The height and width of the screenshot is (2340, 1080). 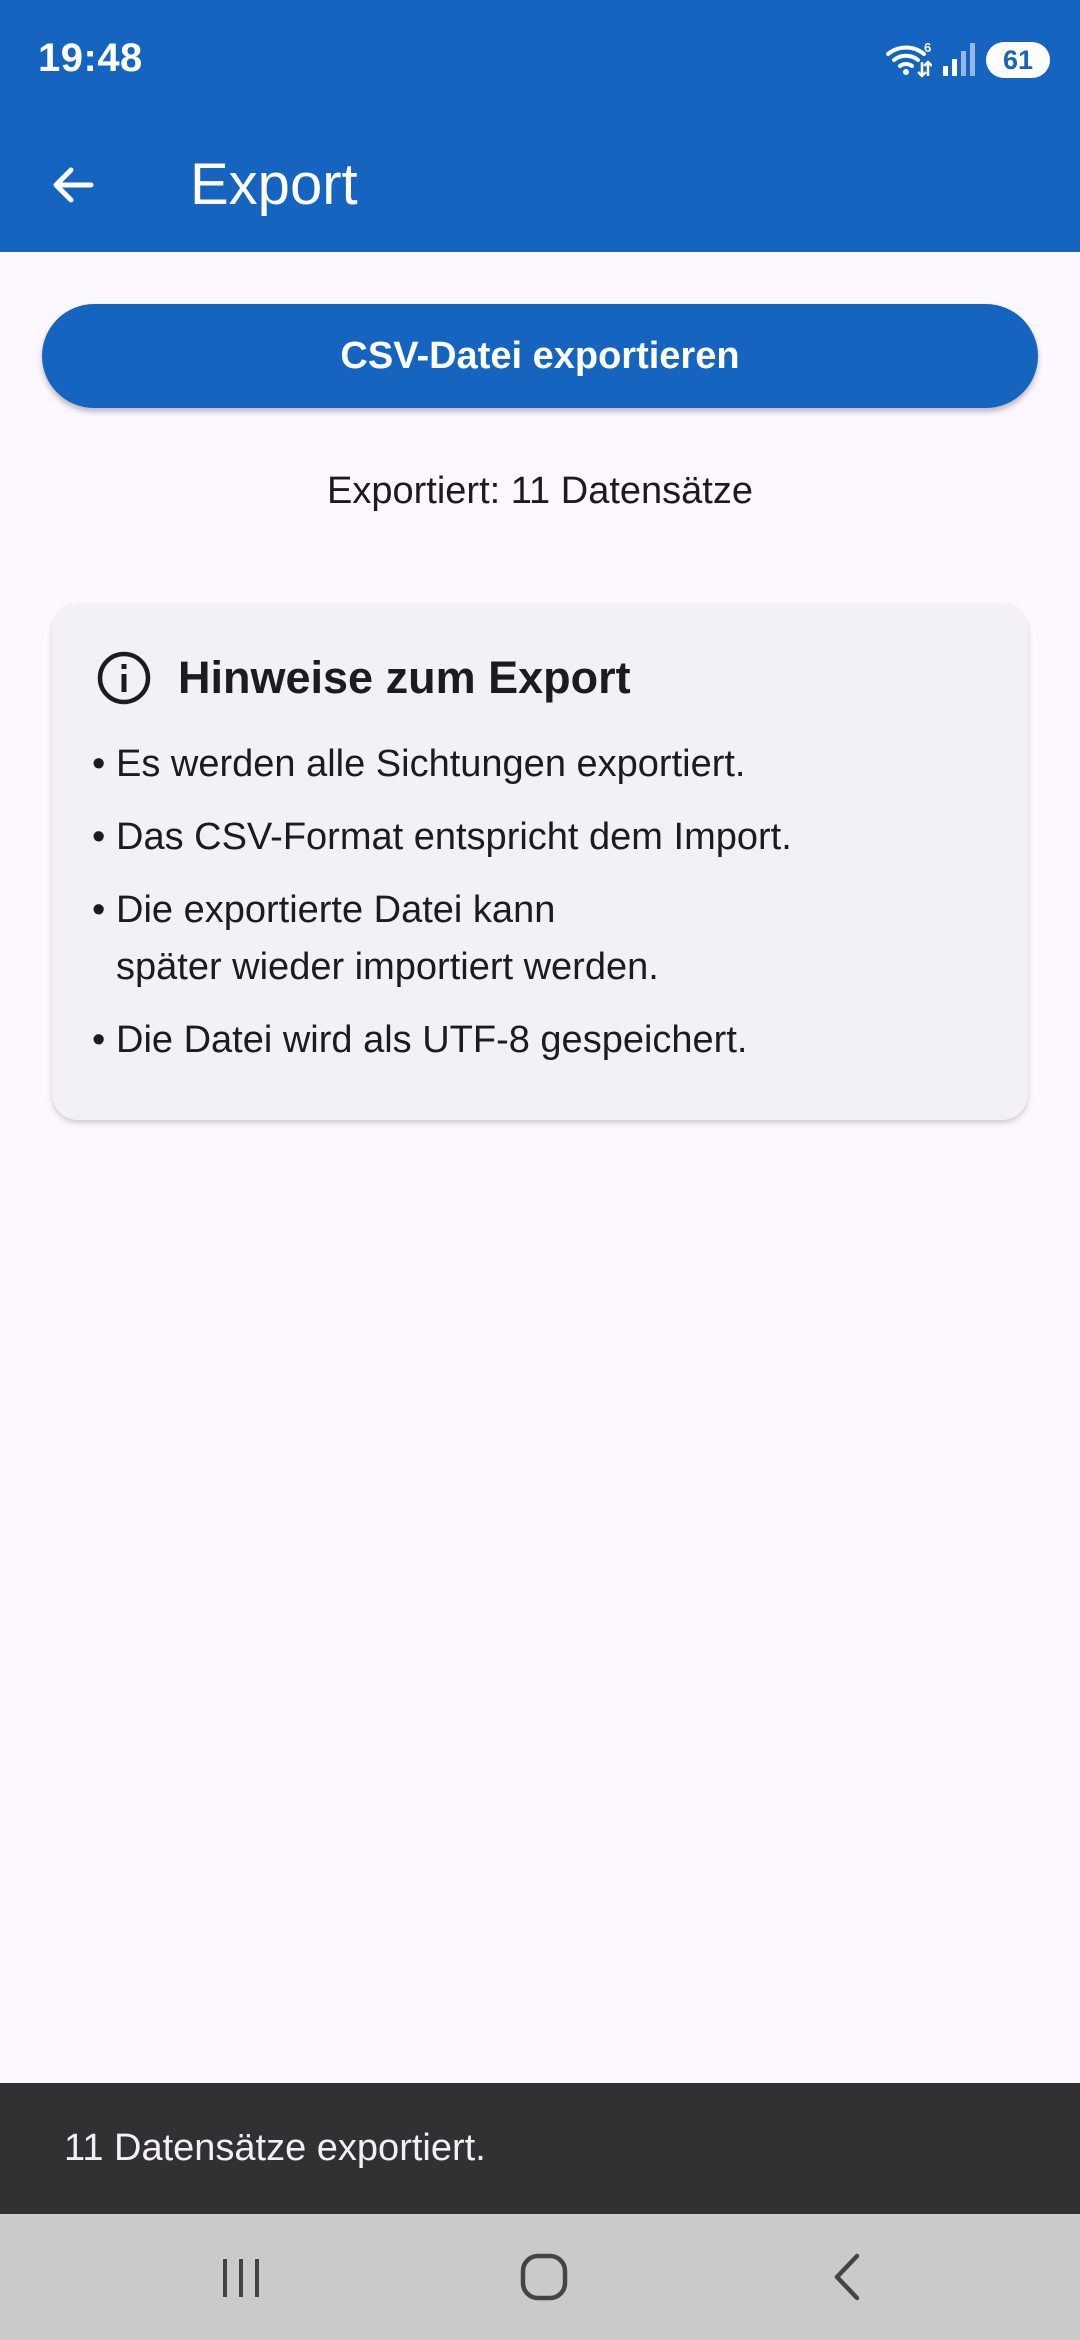 What do you see at coordinates (540, 61) in the screenshot?
I see `status-bar: 19:48 6 61` at bounding box center [540, 61].